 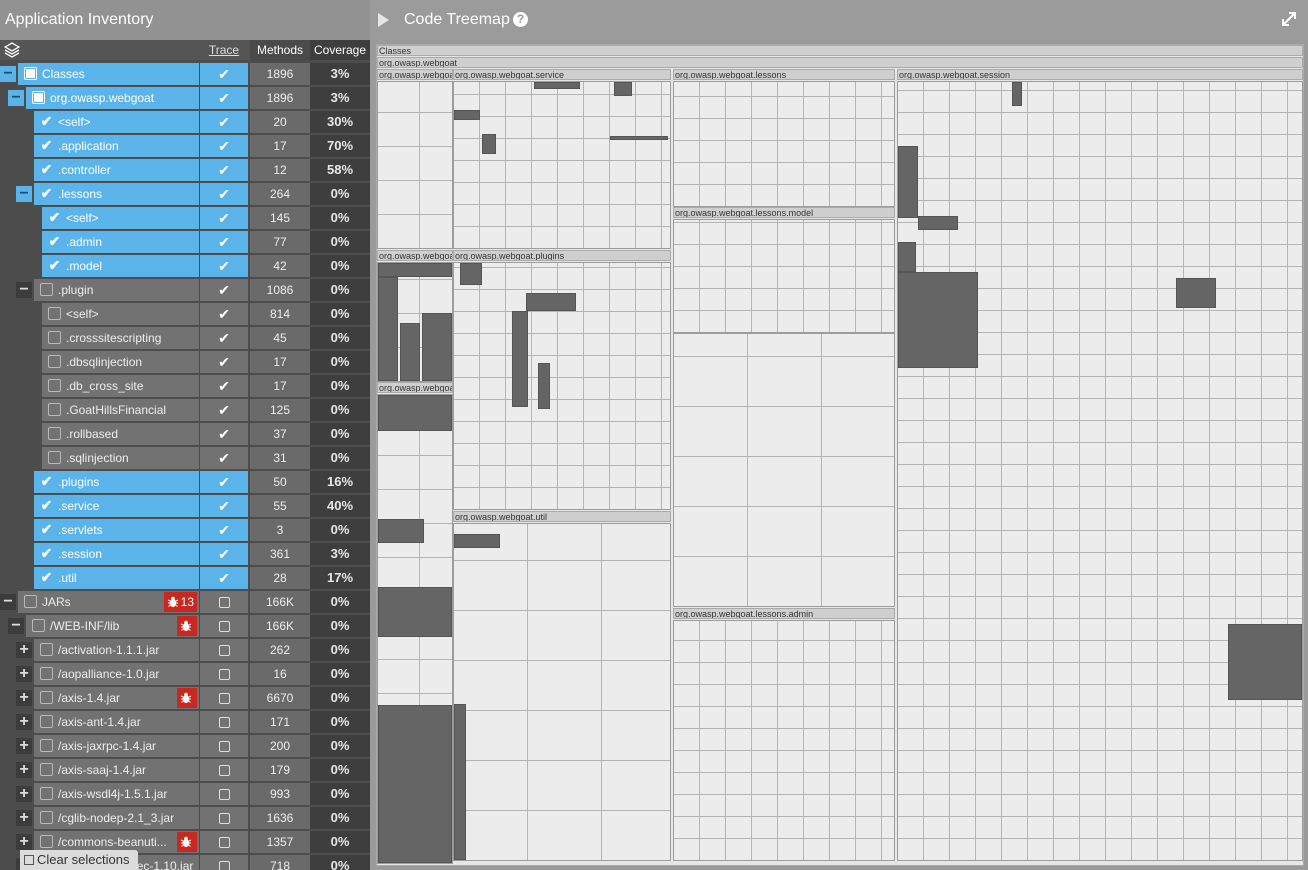 I want to click on tree-node: /aopalliance-1.0.jar, so click(x=116, y=674).